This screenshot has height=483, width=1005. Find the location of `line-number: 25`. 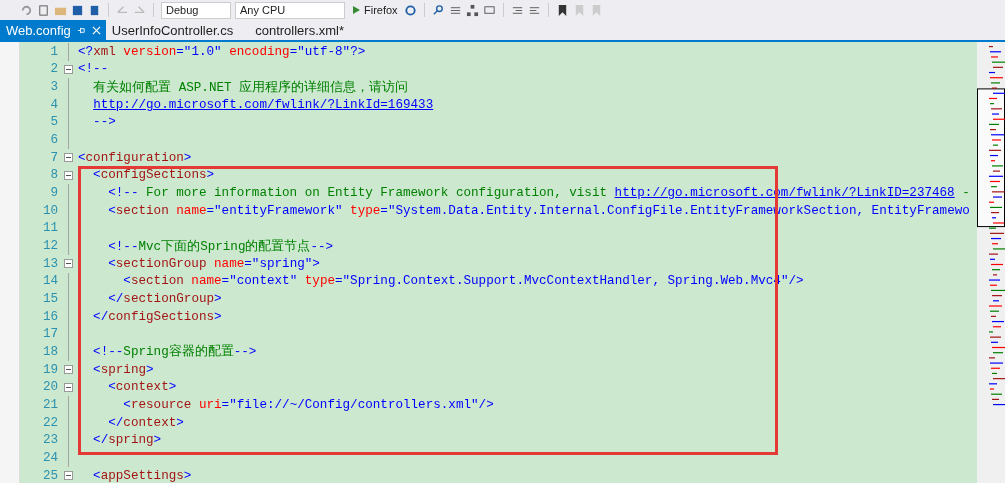

line-number: 25 is located at coordinates (49, 475).